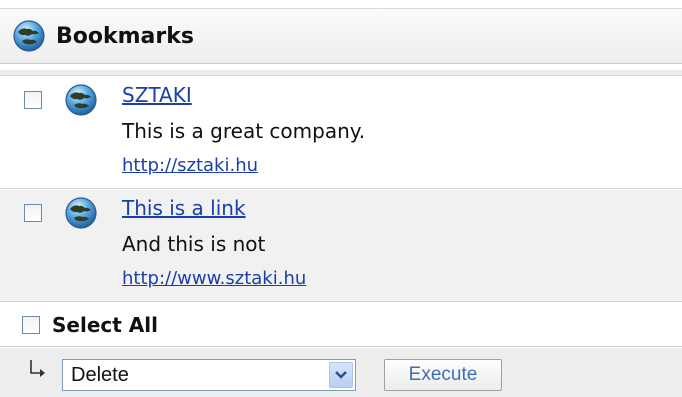 The width and height of the screenshot is (682, 397). I want to click on chevron-down-icon, so click(341, 375).